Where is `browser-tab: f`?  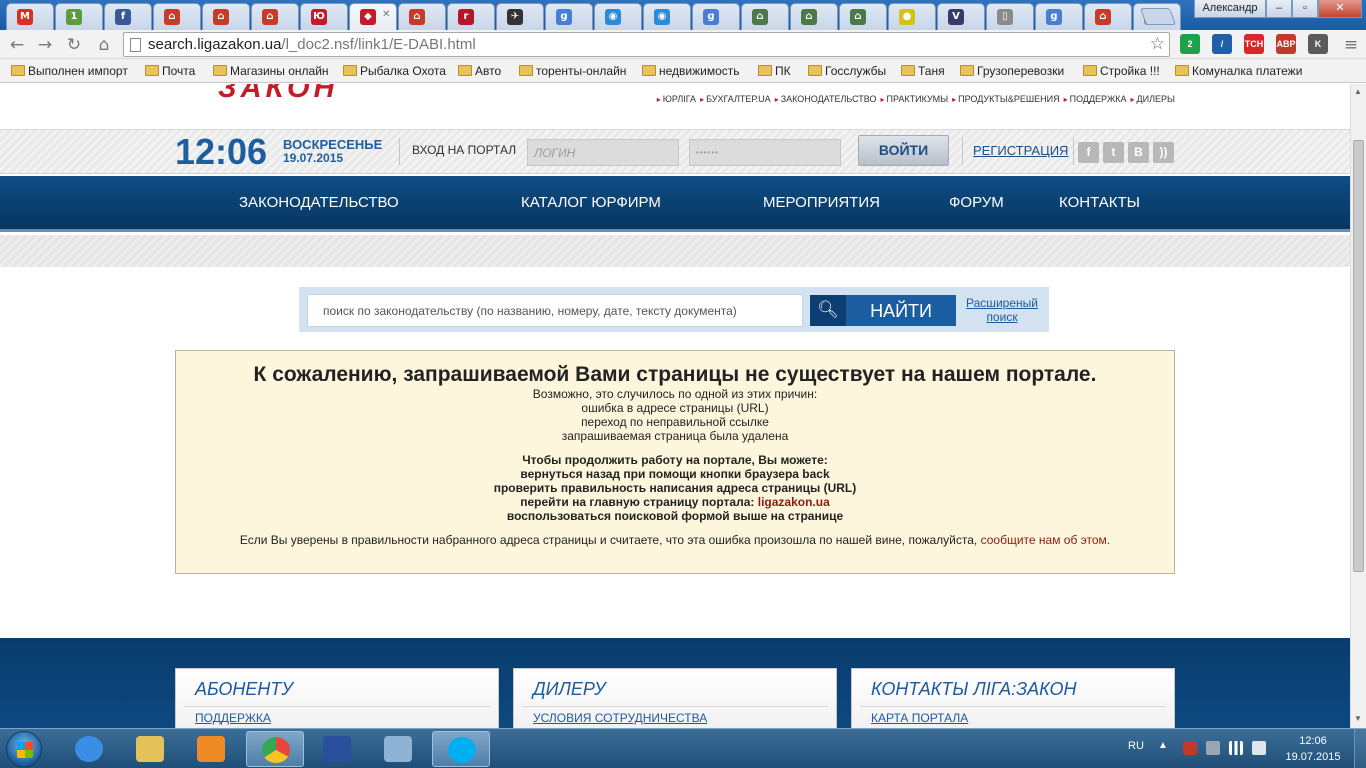
browser-tab: f is located at coordinates (128, 16).